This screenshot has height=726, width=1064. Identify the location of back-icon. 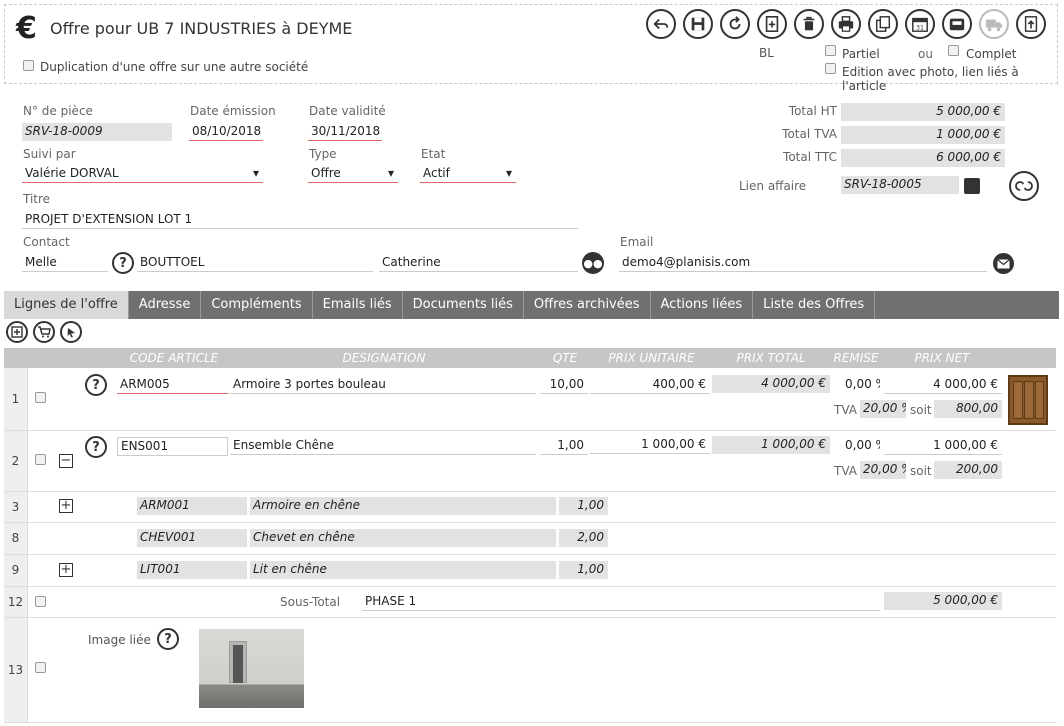
(661, 24).